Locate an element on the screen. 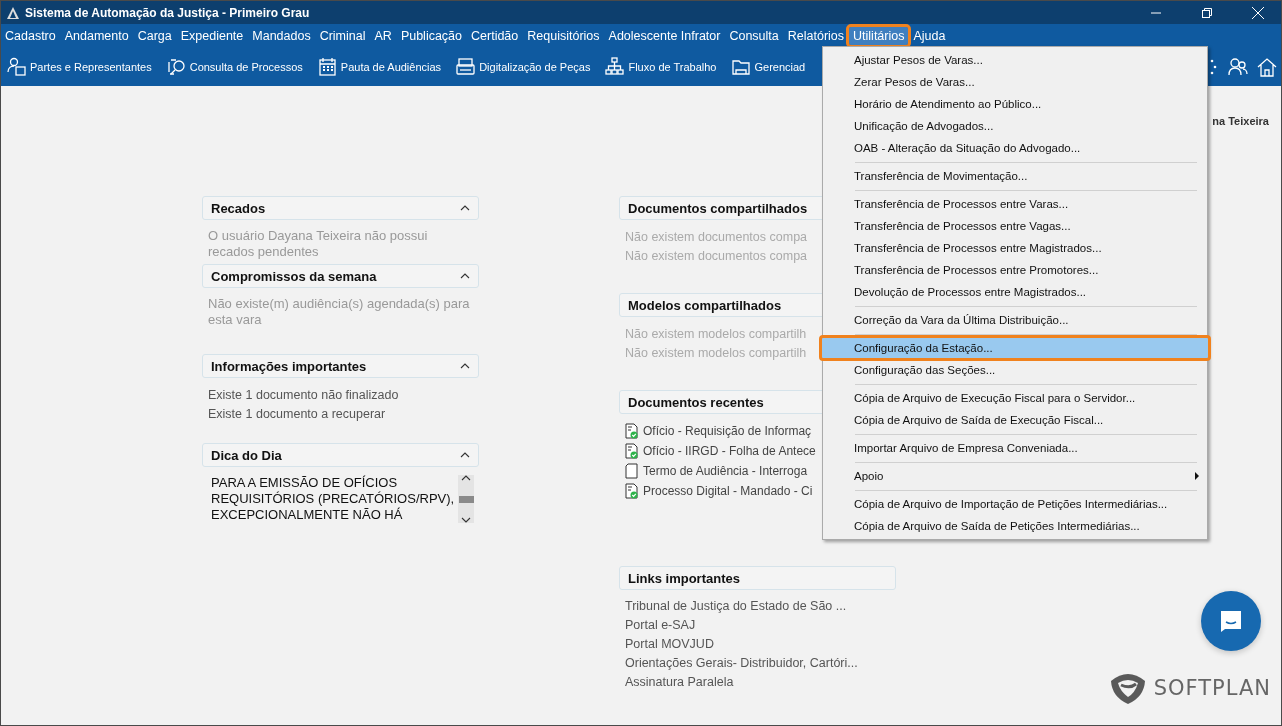 The height and width of the screenshot is (726, 1282). close-icon is located at coordinates (1258, 12).